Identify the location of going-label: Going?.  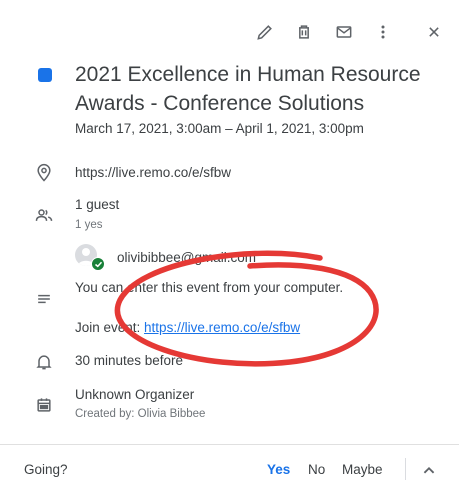
(46, 469).